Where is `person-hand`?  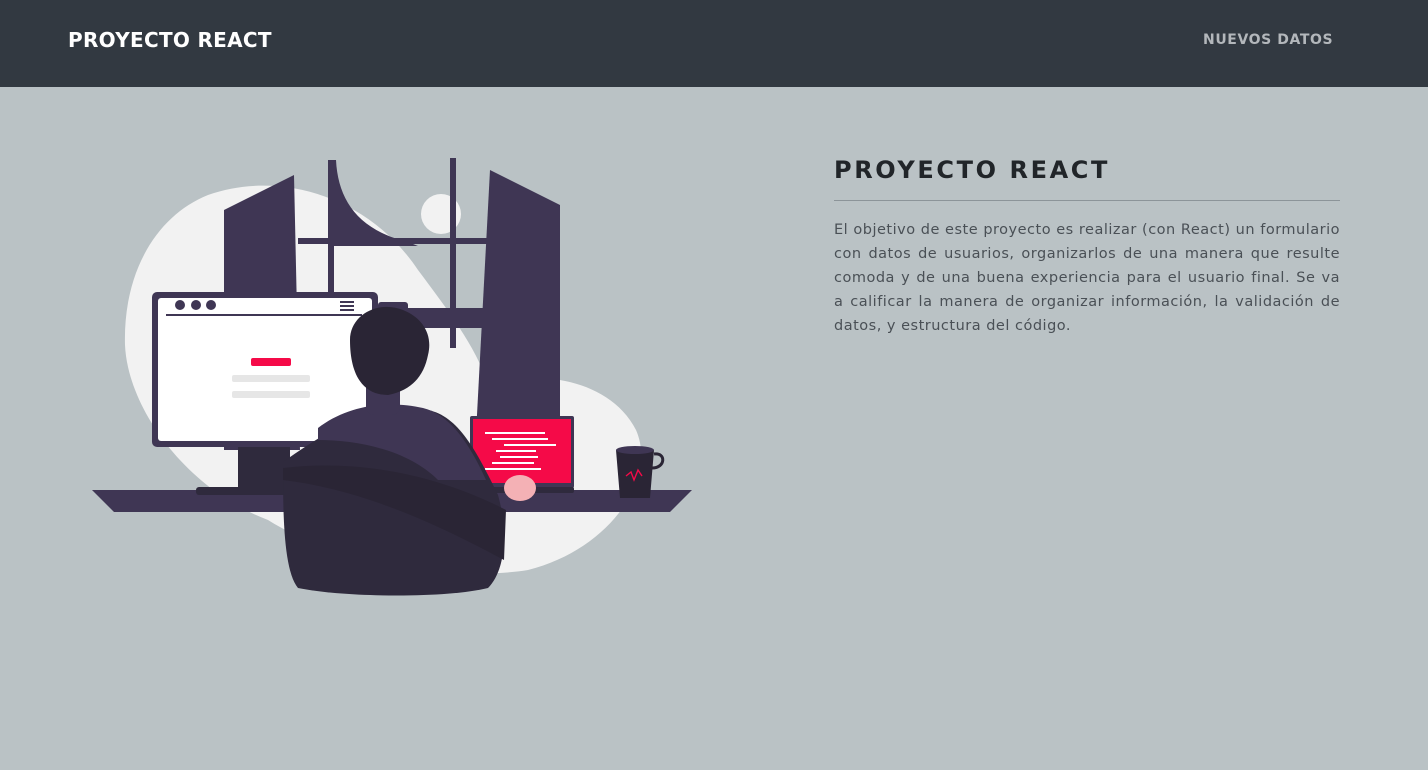 person-hand is located at coordinates (520, 488).